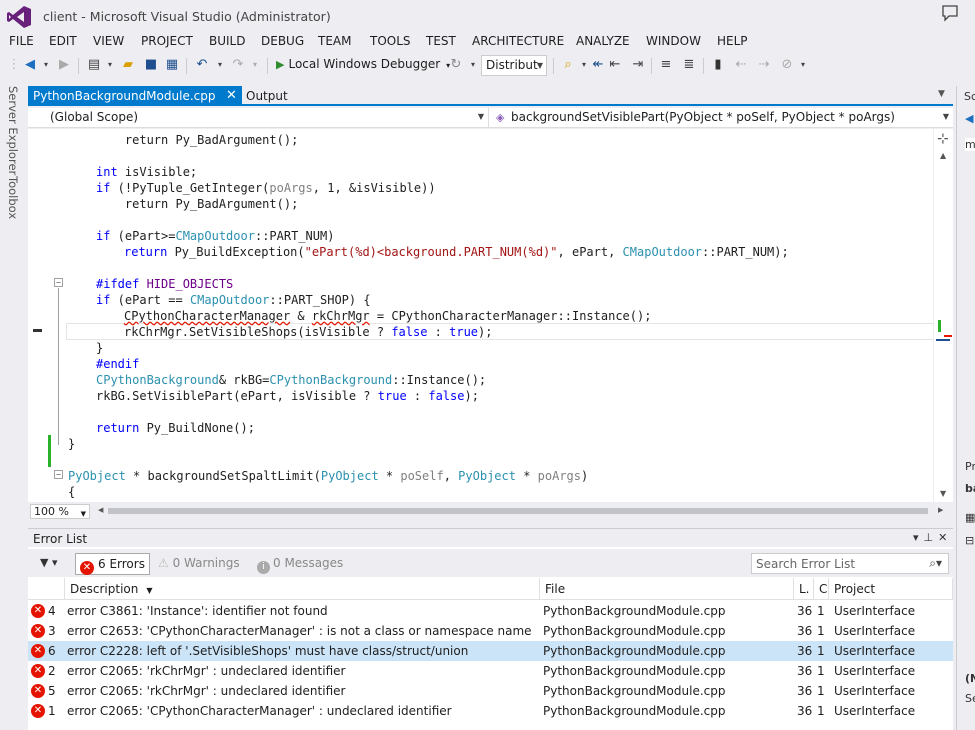 The width and height of the screenshot is (975, 730). Describe the element at coordinates (14, 64) in the screenshot. I see `toolbar-grip-icon: ⋮` at that location.